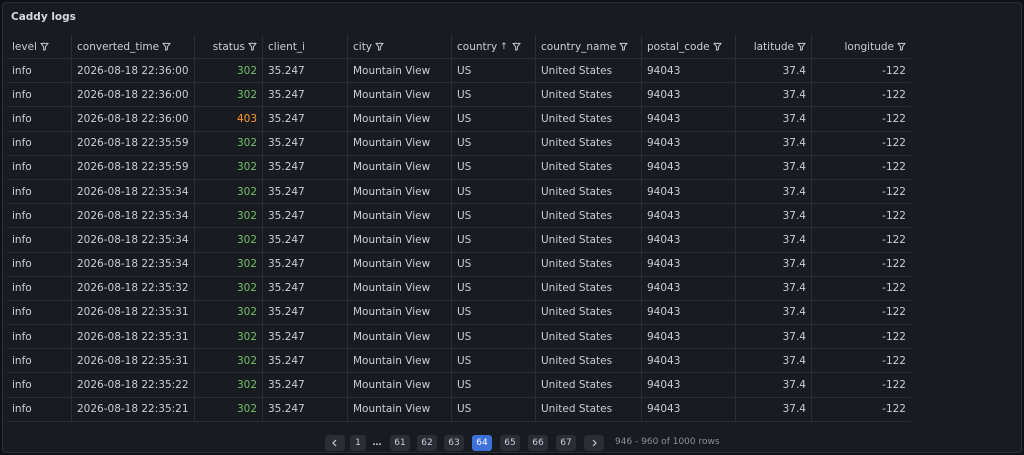  Describe the element at coordinates (132, 385) in the screenshot. I see `cell-converted-time: 2026-08-18 22:35:22` at that location.